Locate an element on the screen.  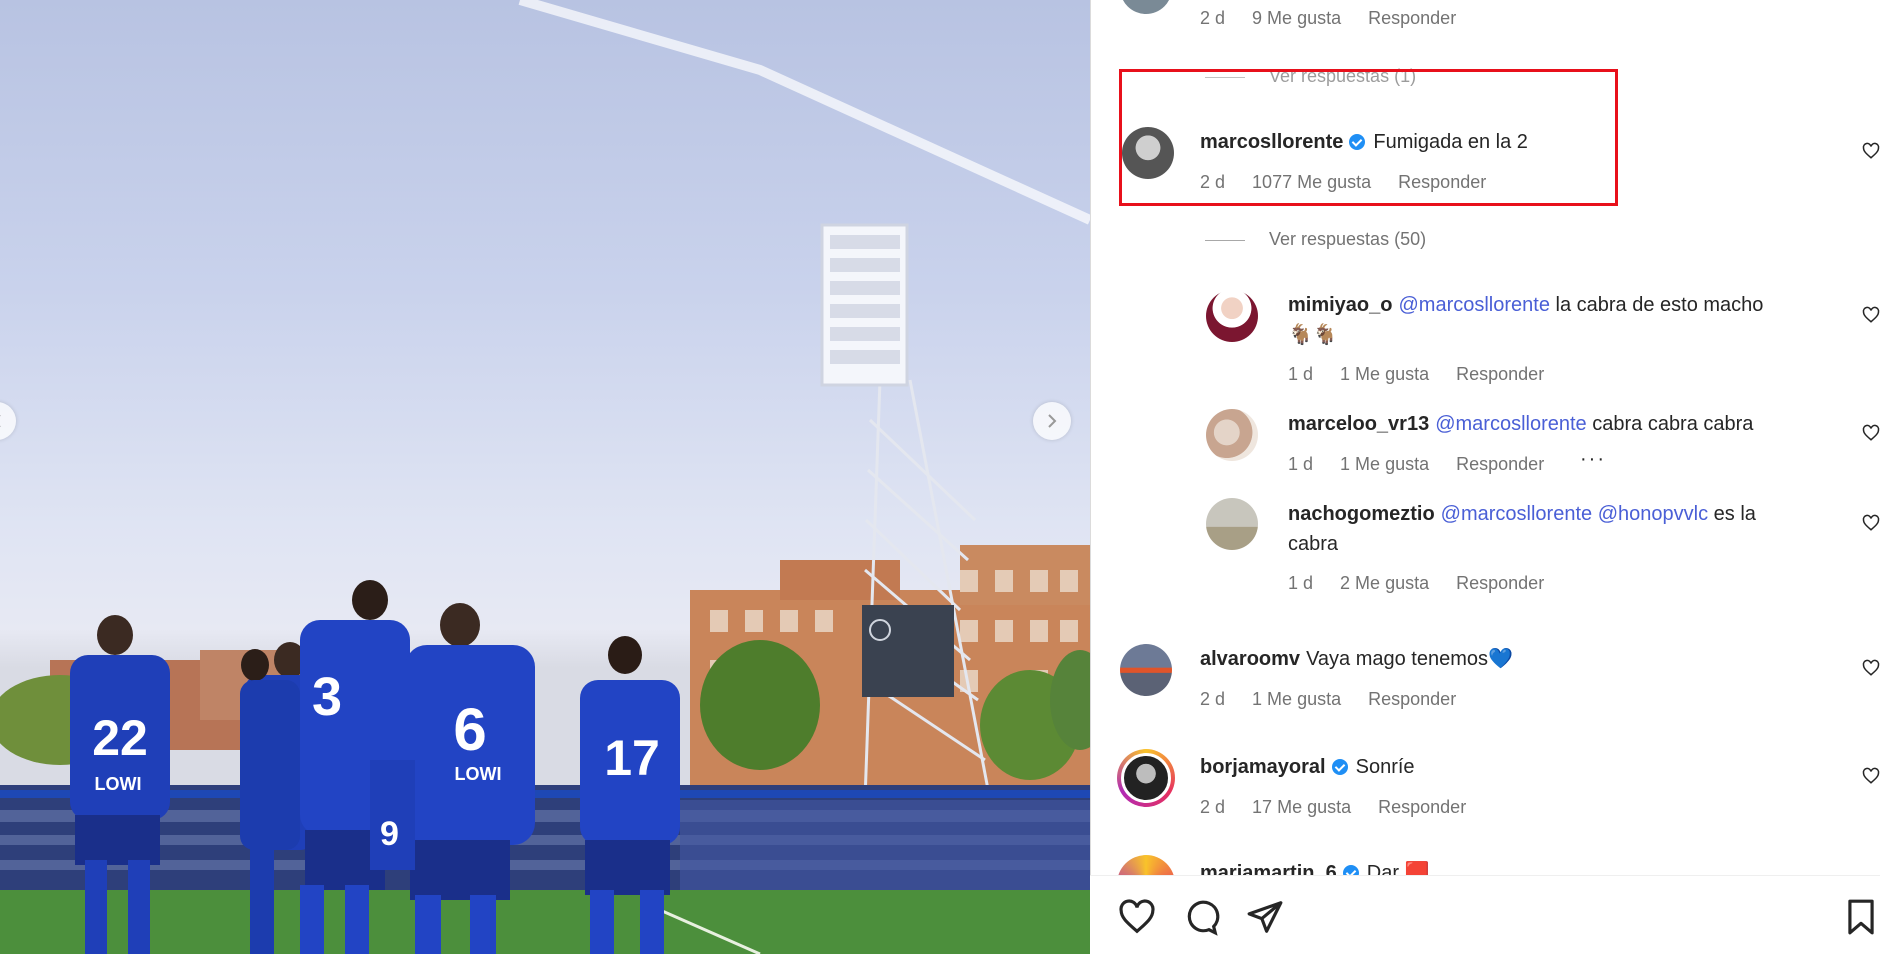
reply-text: es la is located at coordinates (1732, 514).